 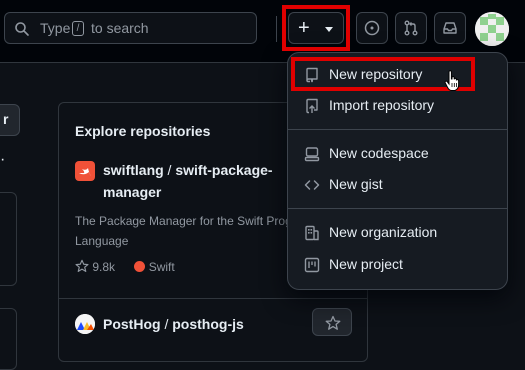 I want to click on code-icon, so click(x=312, y=185).